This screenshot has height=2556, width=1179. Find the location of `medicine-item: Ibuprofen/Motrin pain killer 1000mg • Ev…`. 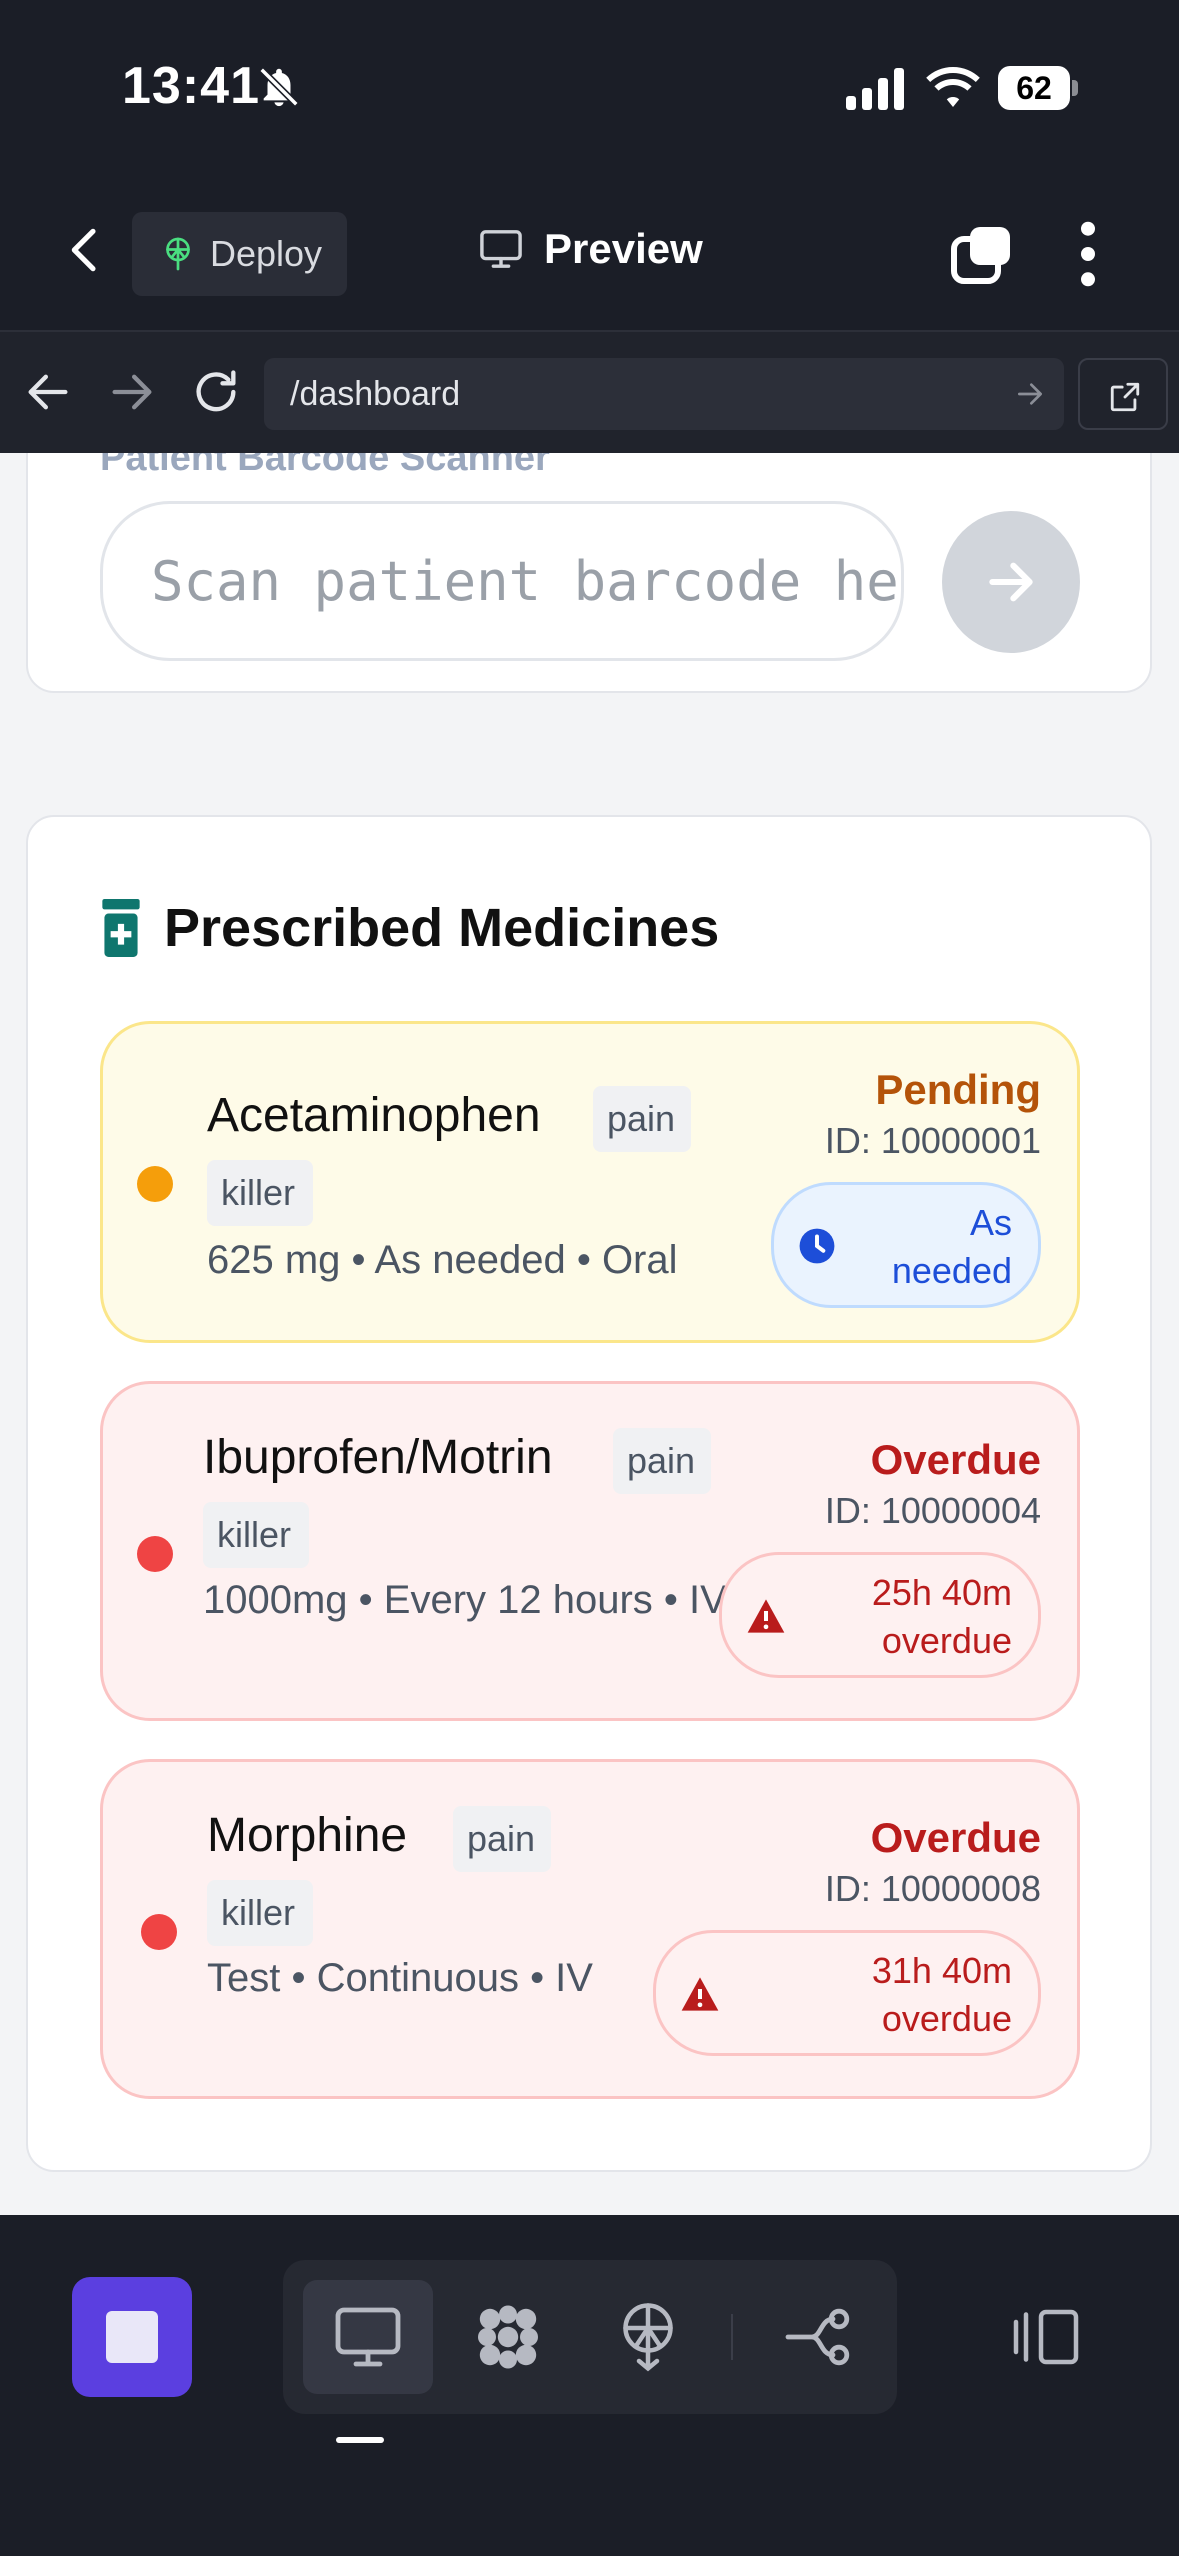

medicine-item: Ibuprofen/Motrin pain killer 1000mg • Ev… is located at coordinates (590, 1551).